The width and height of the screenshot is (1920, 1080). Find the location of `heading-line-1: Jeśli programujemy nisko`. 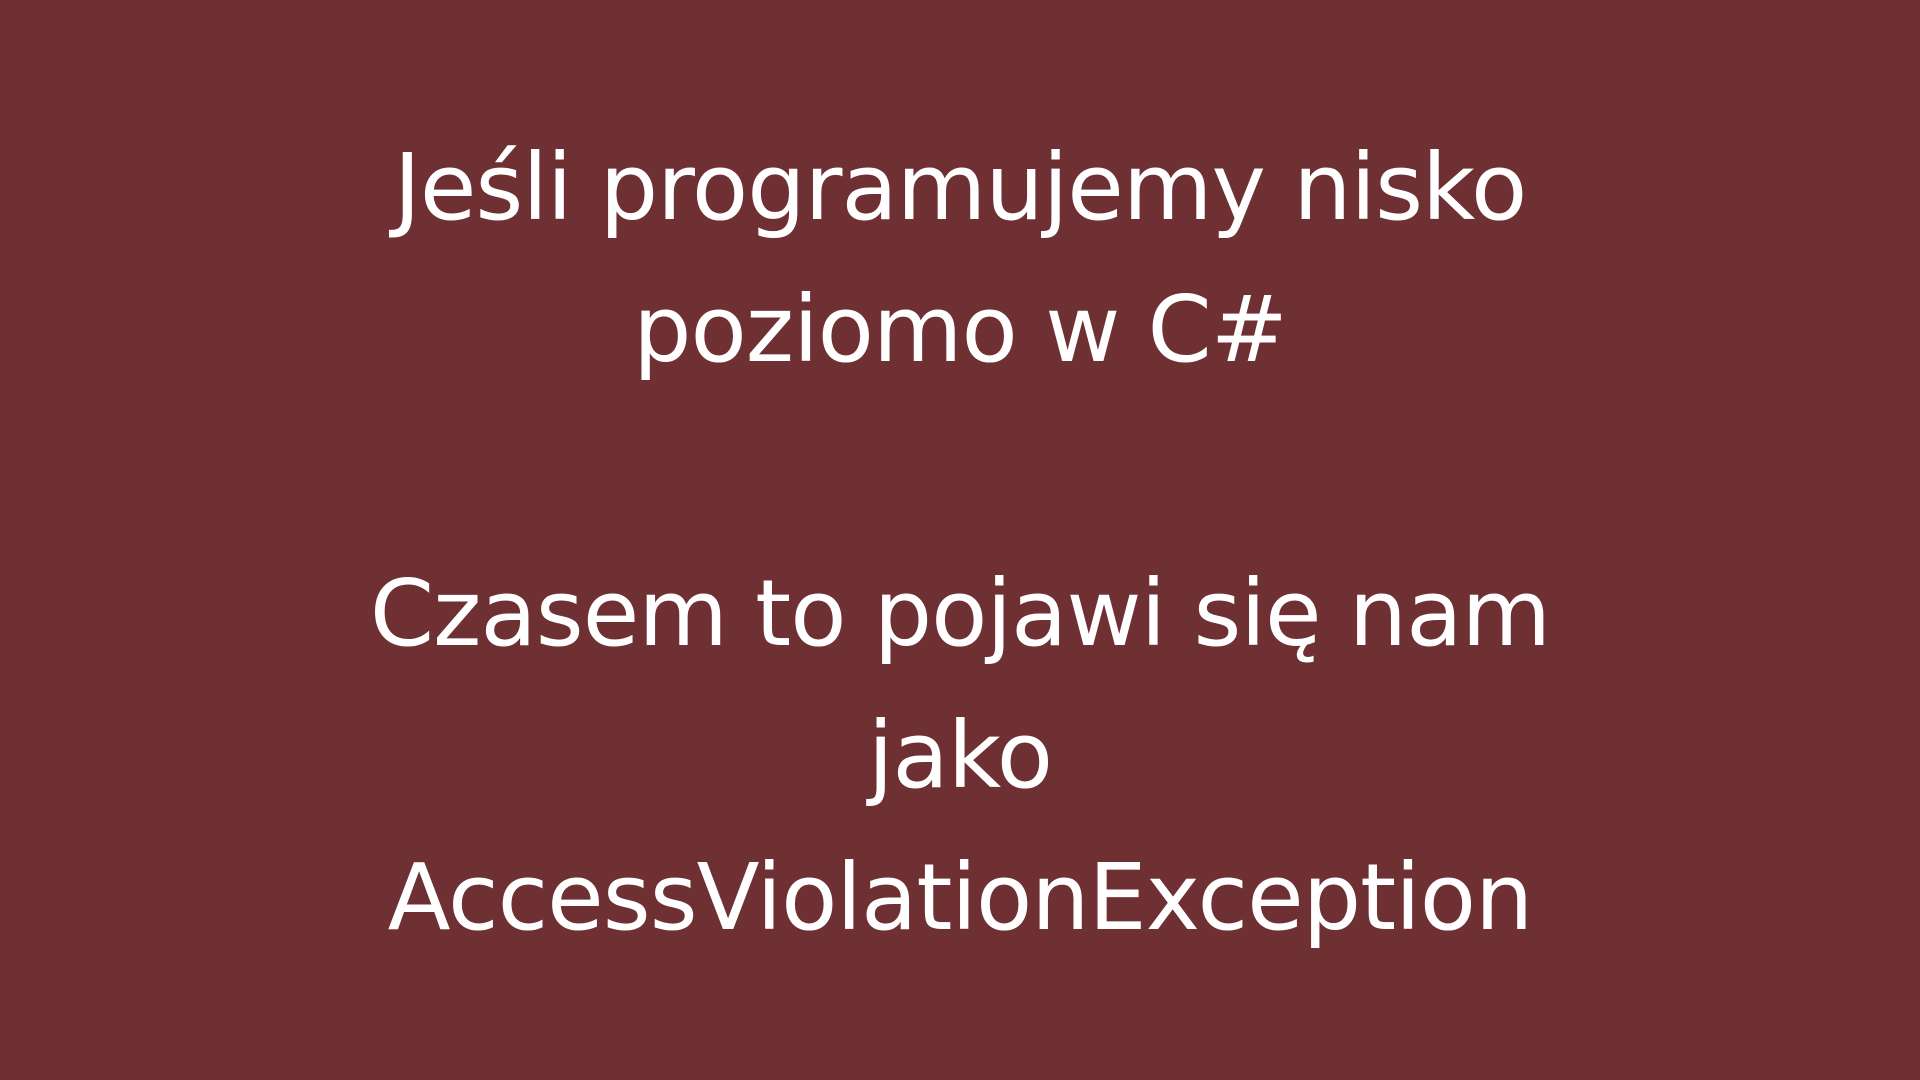

heading-line-1: Jeśli programujemy nisko is located at coordinates (960, 187).